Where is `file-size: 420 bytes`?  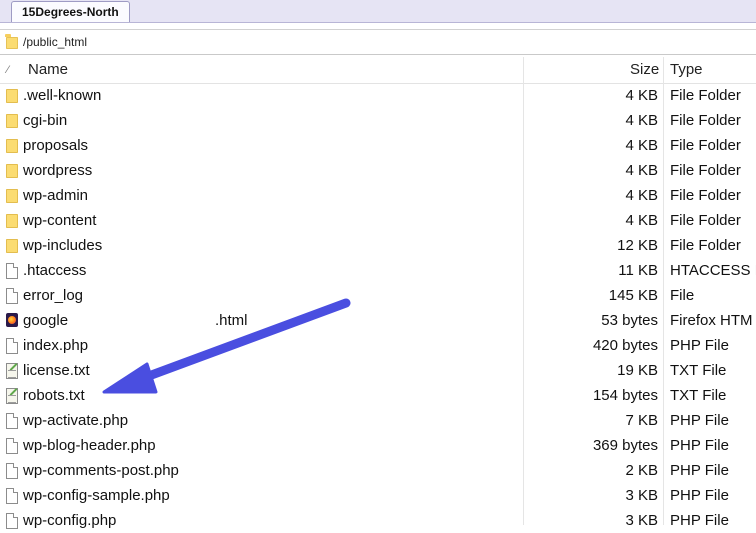
file-size: 420 bytes is located at coordinates (625, 345).